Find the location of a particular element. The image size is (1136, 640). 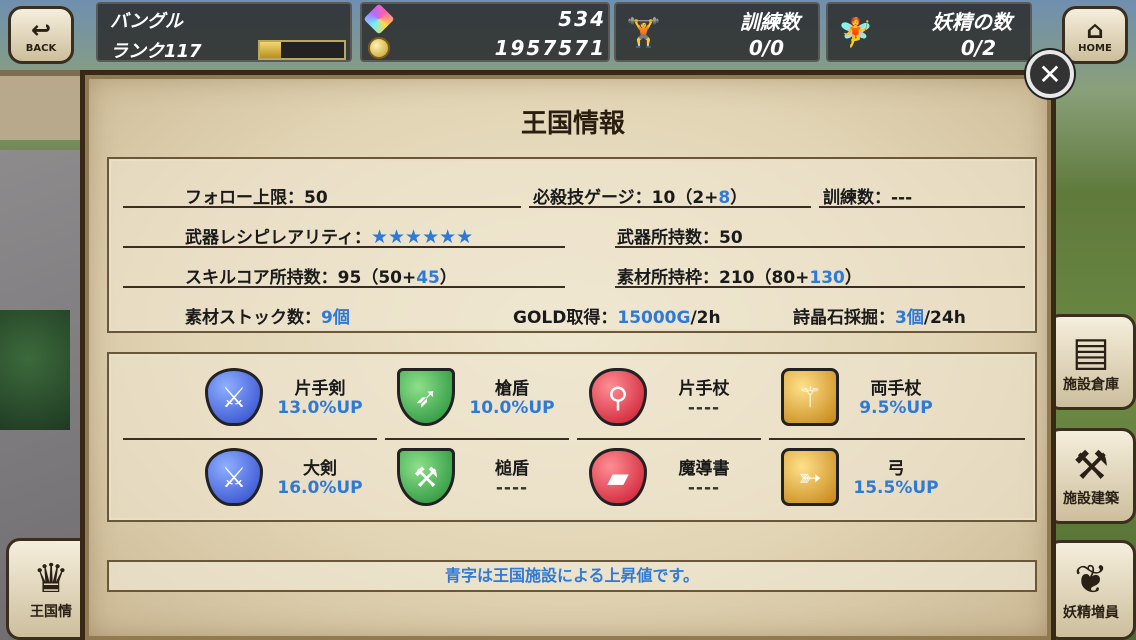

fairy-icon: 🧚 is located at coordinates (855, 32).